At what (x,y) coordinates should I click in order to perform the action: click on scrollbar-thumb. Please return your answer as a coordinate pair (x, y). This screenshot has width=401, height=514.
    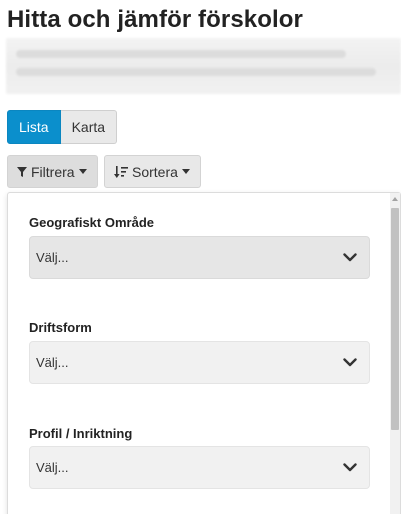
    Looking at the image, I should click on (395, 319).